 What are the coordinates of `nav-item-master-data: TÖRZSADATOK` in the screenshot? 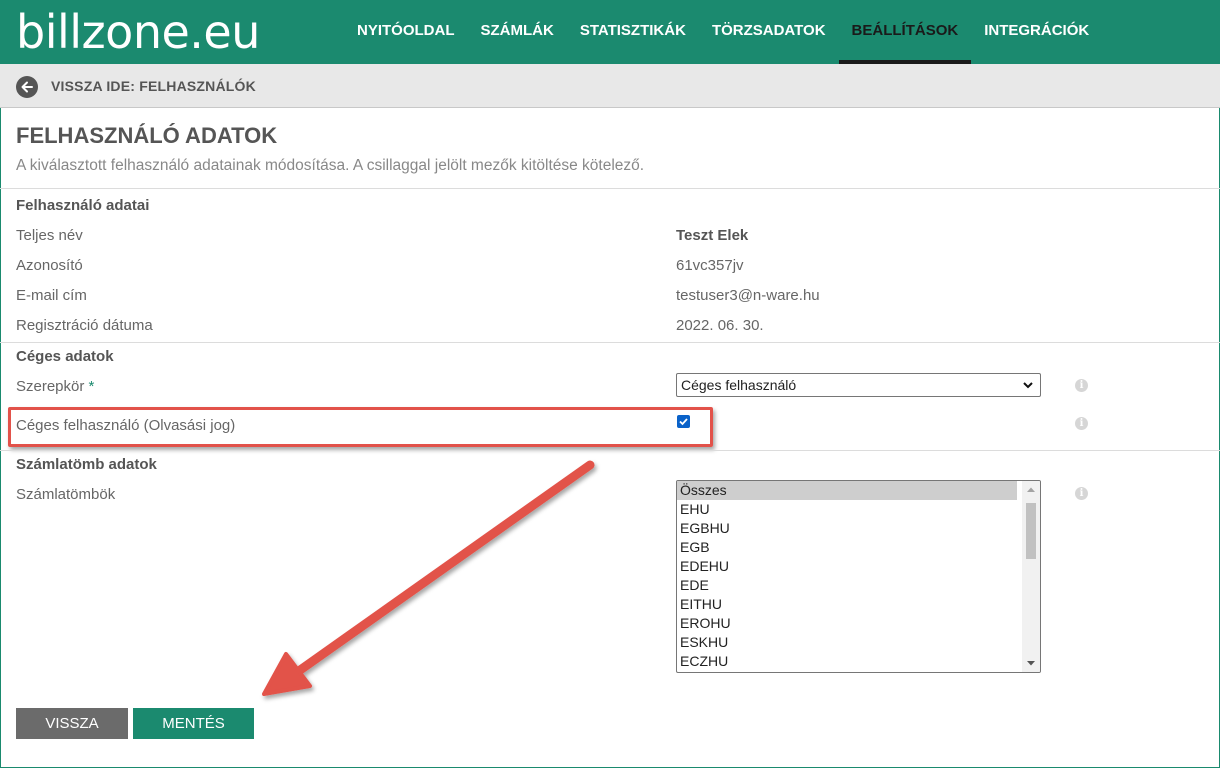 It's located at (769, 32).